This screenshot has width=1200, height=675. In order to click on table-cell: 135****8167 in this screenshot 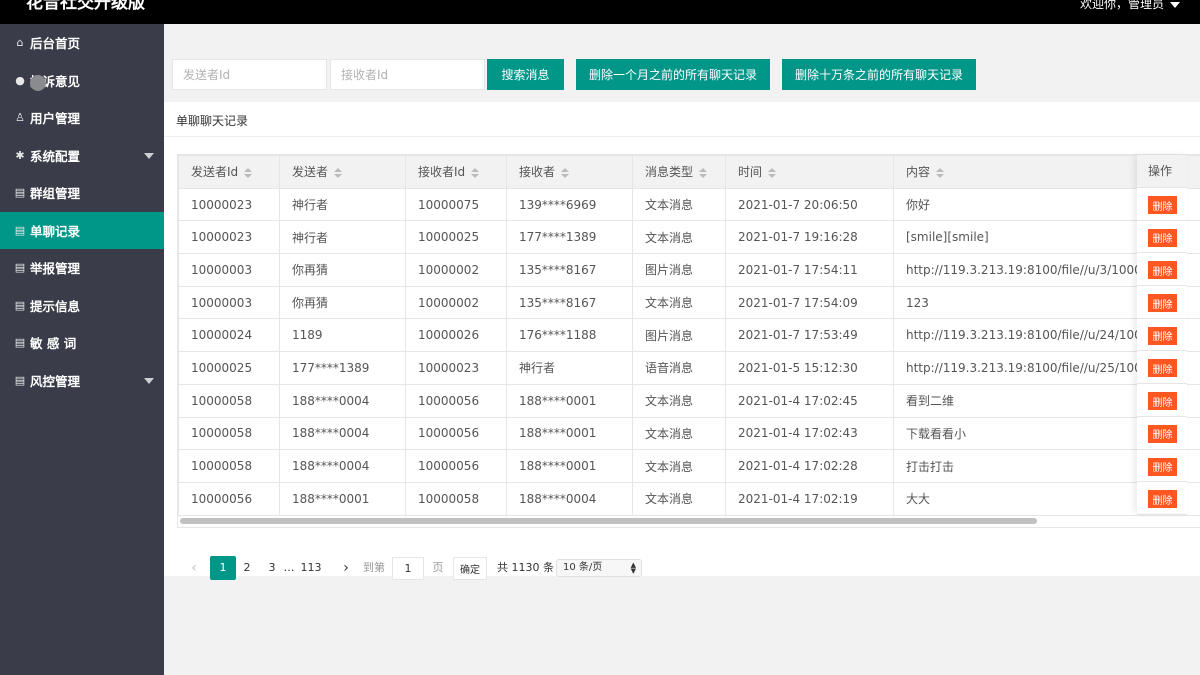, I will do `click(569, 302)`.